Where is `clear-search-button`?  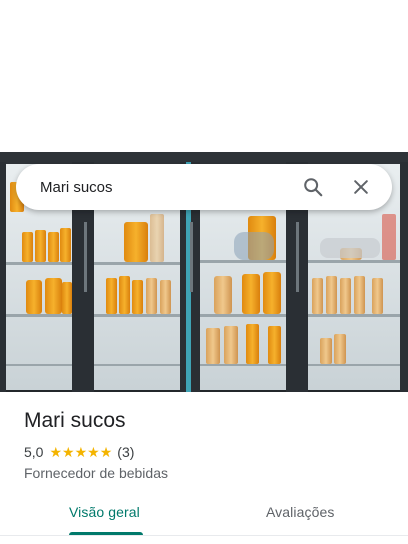 clear-search-button is located at coordinates (361, 187).